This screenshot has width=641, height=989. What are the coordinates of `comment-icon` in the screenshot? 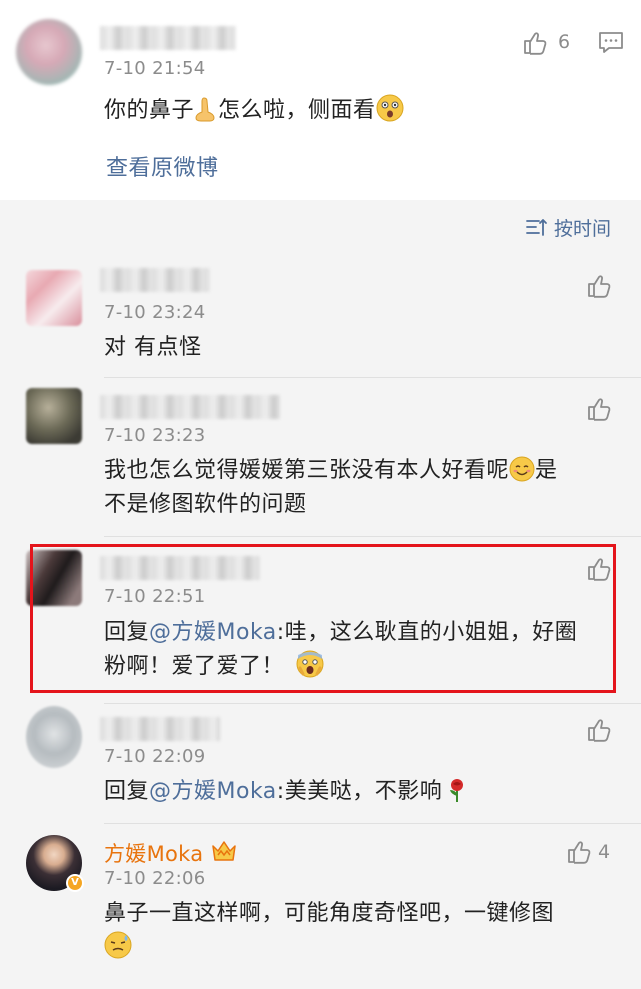 It's located at (611, 43).